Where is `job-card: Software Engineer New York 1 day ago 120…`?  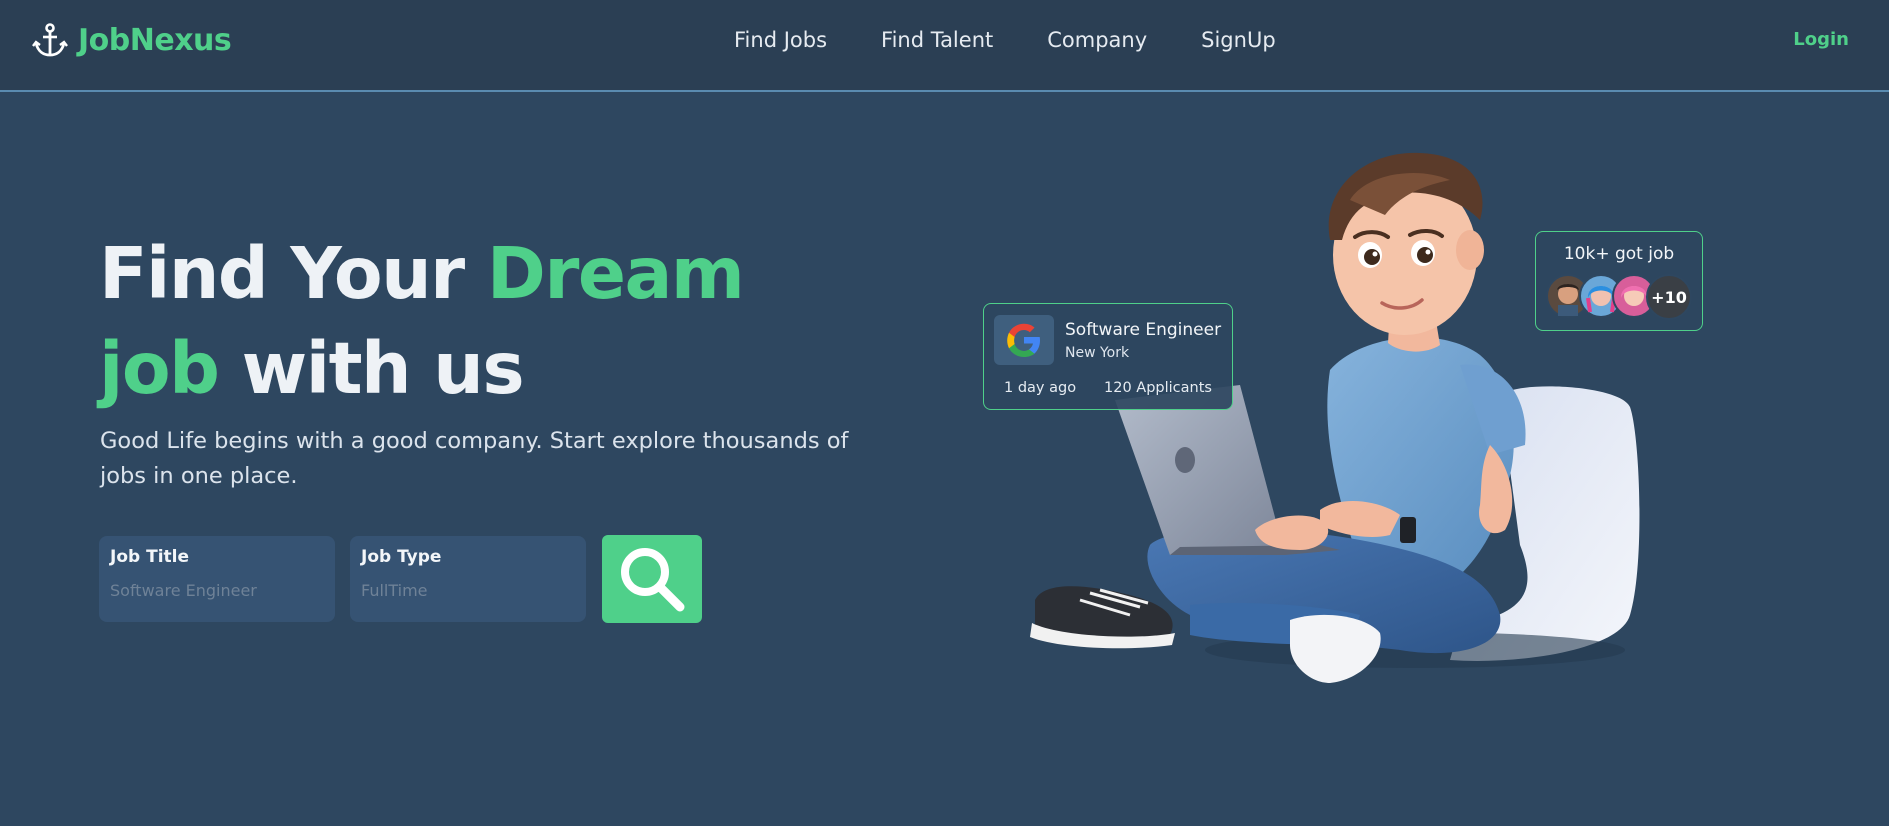
job-card: Software Engineer New York 1 day ago 120… is located at coordinates (1108, 356).